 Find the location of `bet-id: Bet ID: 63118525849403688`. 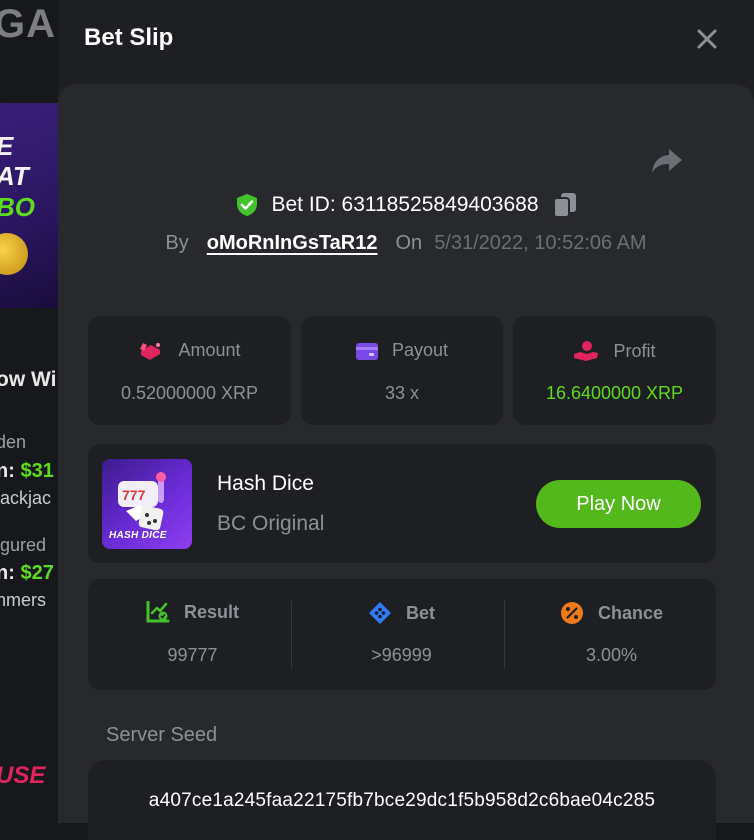

bet-id: Bet ID: 63118525849403688 is located at coordinates (405, 204).